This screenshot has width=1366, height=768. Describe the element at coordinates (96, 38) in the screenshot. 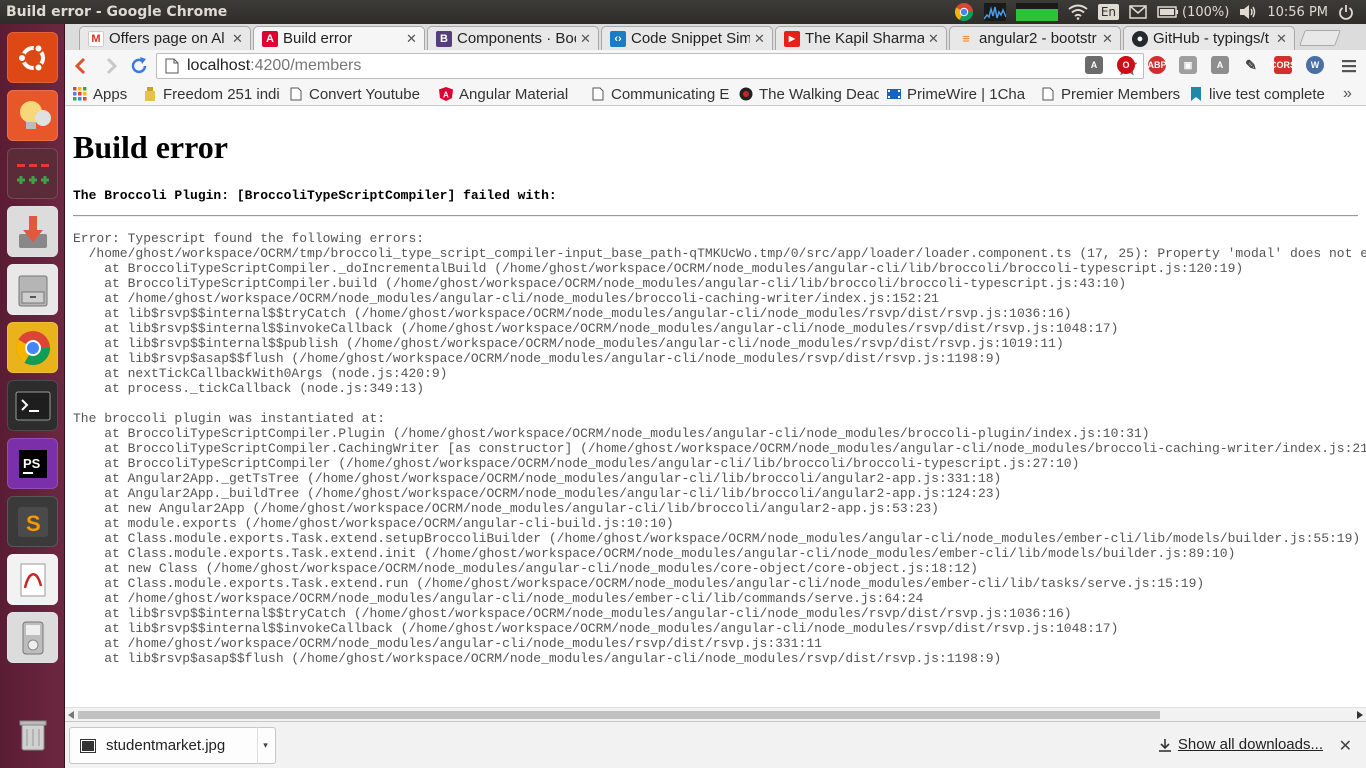

I see `gmail-icon: M` at that location.